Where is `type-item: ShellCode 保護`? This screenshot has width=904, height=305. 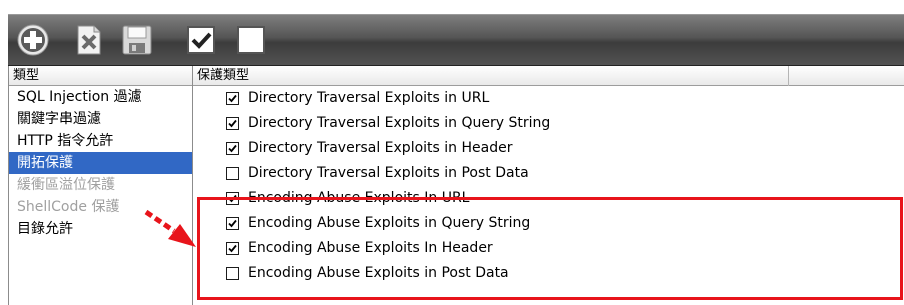
type-item: ShellCode 保護 is located at coordinates (100, 207).